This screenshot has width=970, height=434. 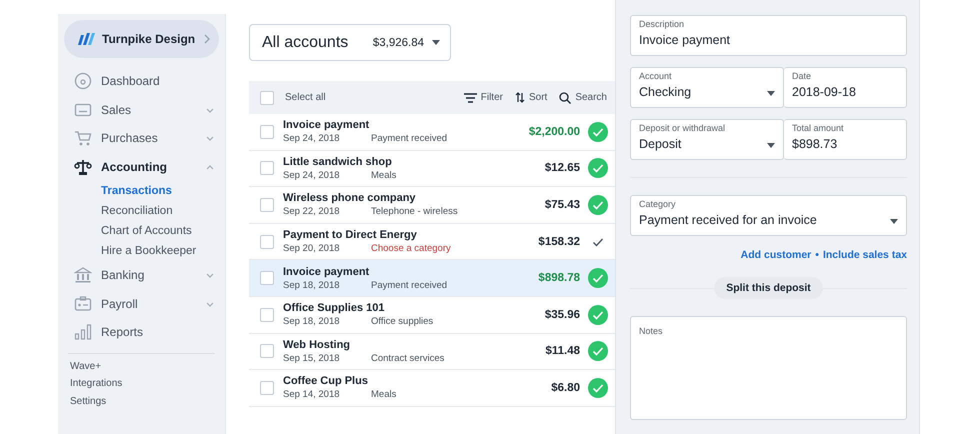 I want to click on transaction-amount: $75.43, so click(x=562, y=204).